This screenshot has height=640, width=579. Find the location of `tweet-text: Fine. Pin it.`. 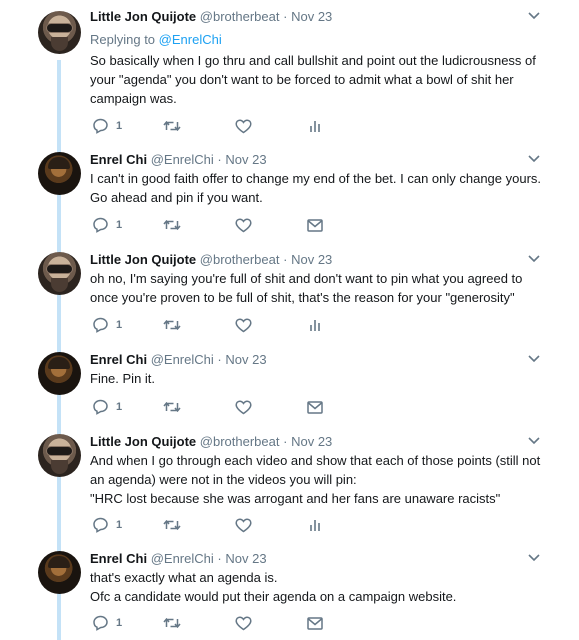

tweet-text: Fine. Pin it. is located at coordinates (320, 378).